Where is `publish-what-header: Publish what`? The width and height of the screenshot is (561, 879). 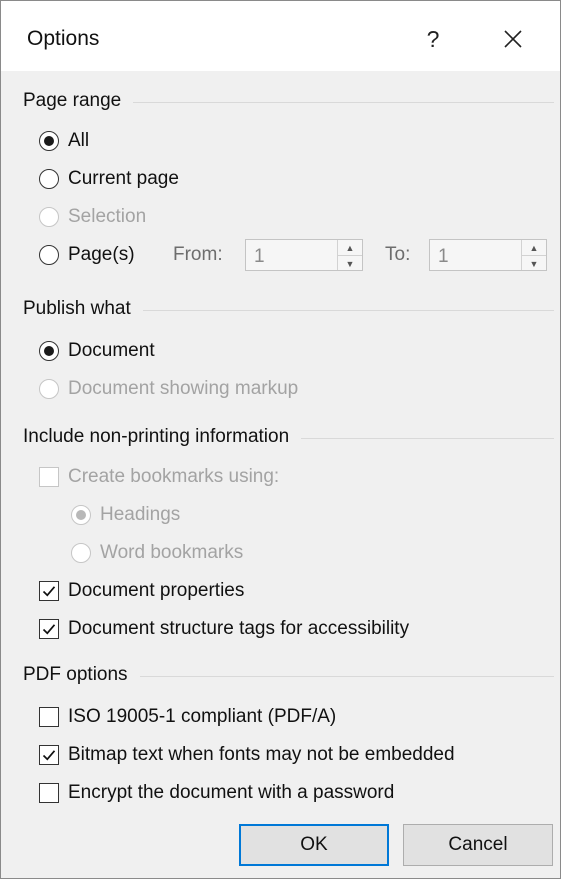
publish-what-header: Publish what is located at coordinates (288, 309).